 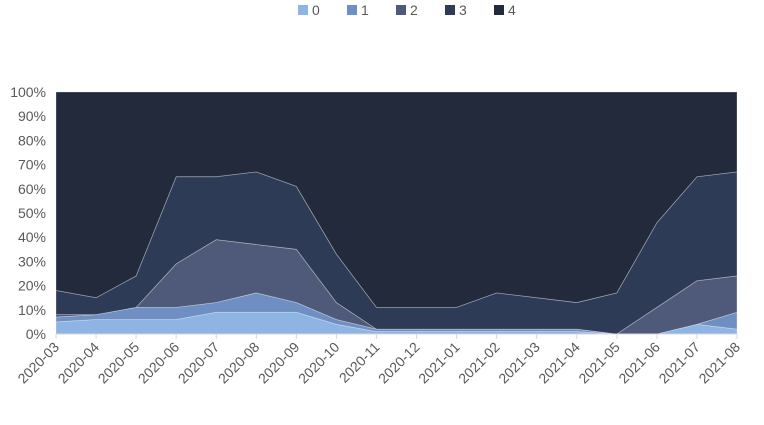 I want to click on y-tick-label: 60%, so click(x=32, y=189).